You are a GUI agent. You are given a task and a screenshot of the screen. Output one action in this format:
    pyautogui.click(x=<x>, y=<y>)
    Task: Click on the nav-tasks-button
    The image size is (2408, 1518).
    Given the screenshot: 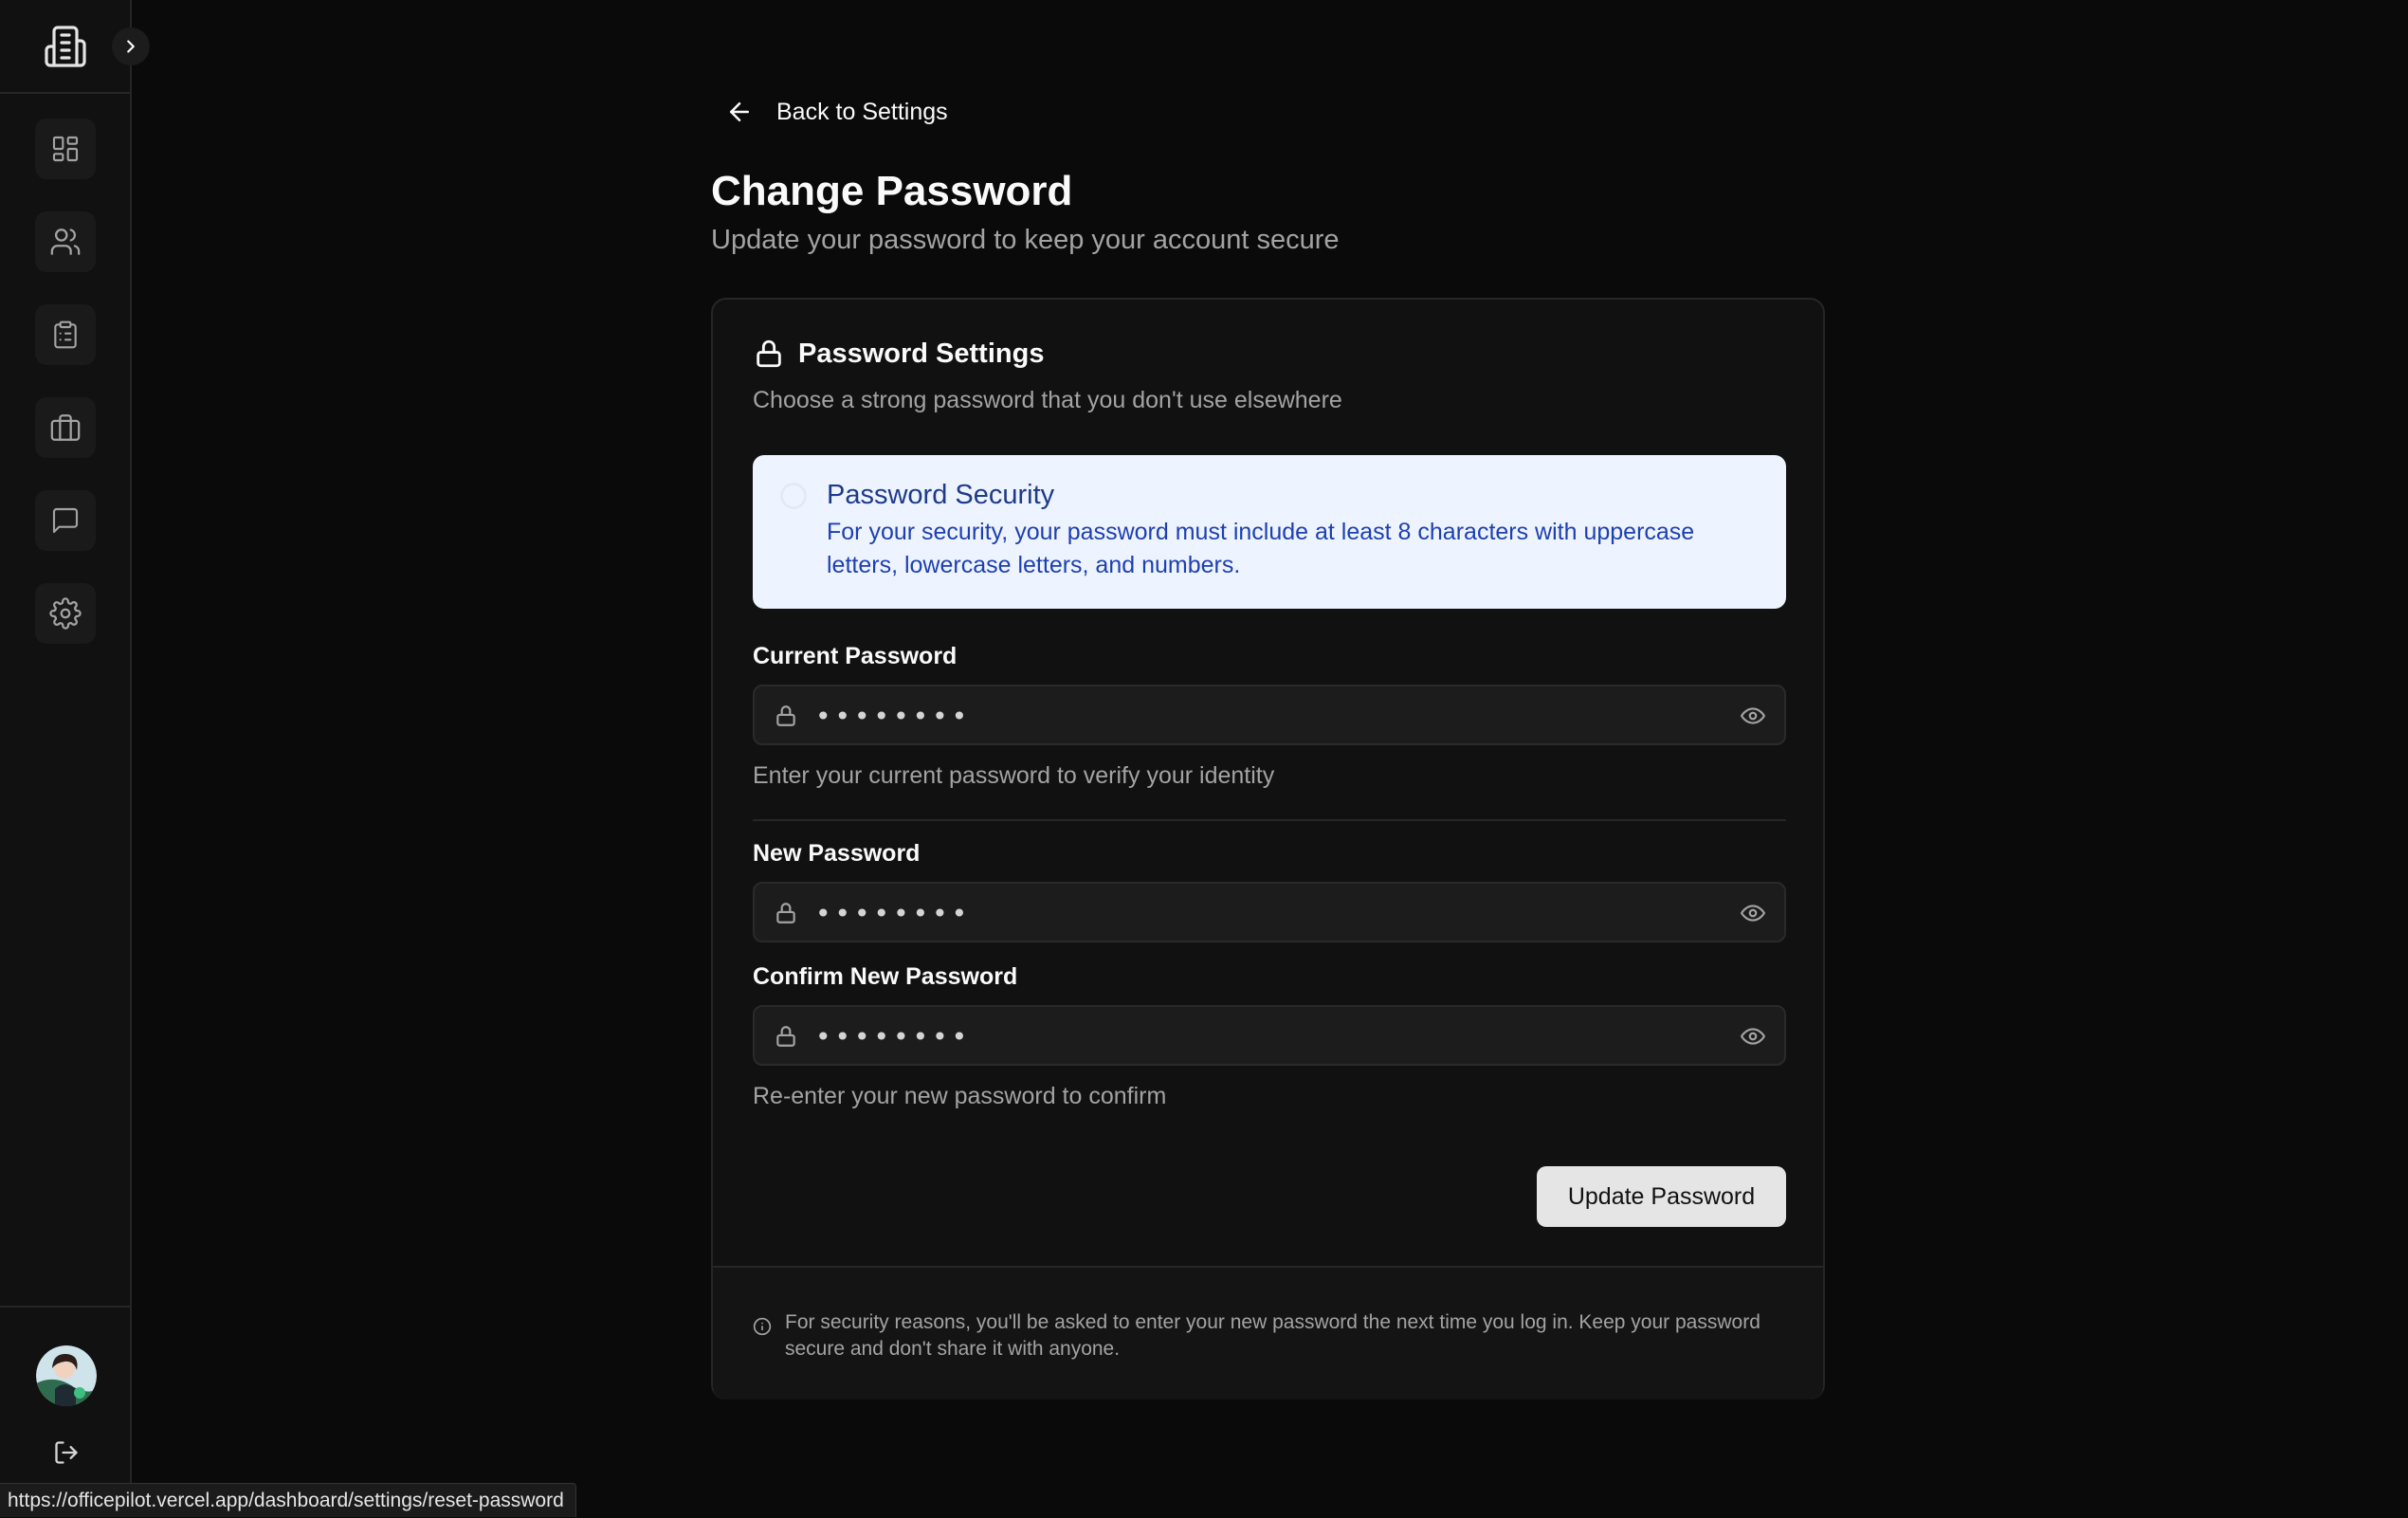 What is the action you would take?
    pyautogui.click(x=65, y=334)
    